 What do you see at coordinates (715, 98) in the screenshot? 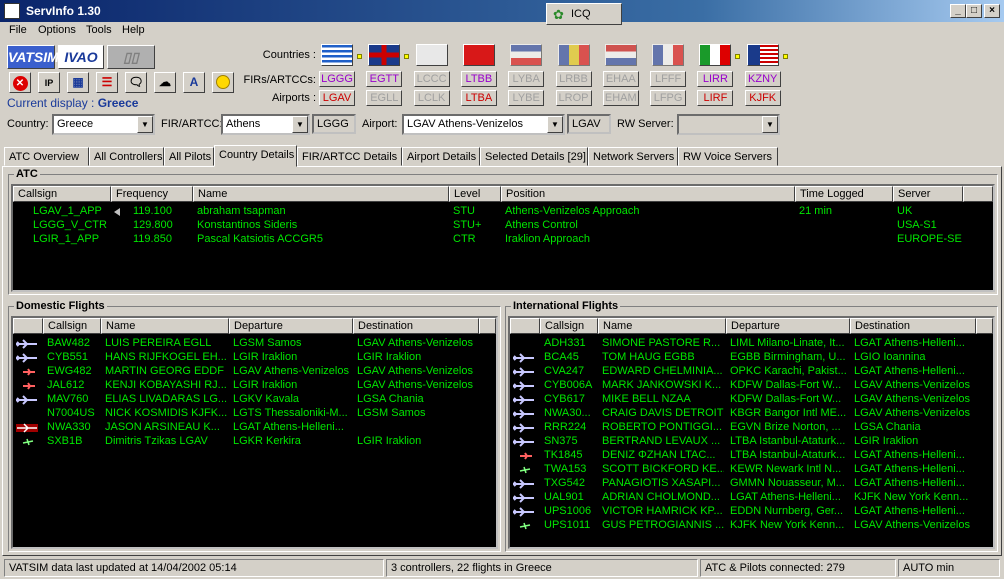
I see `airport-button-italy: LIRF` at bounding box center [715, 98].